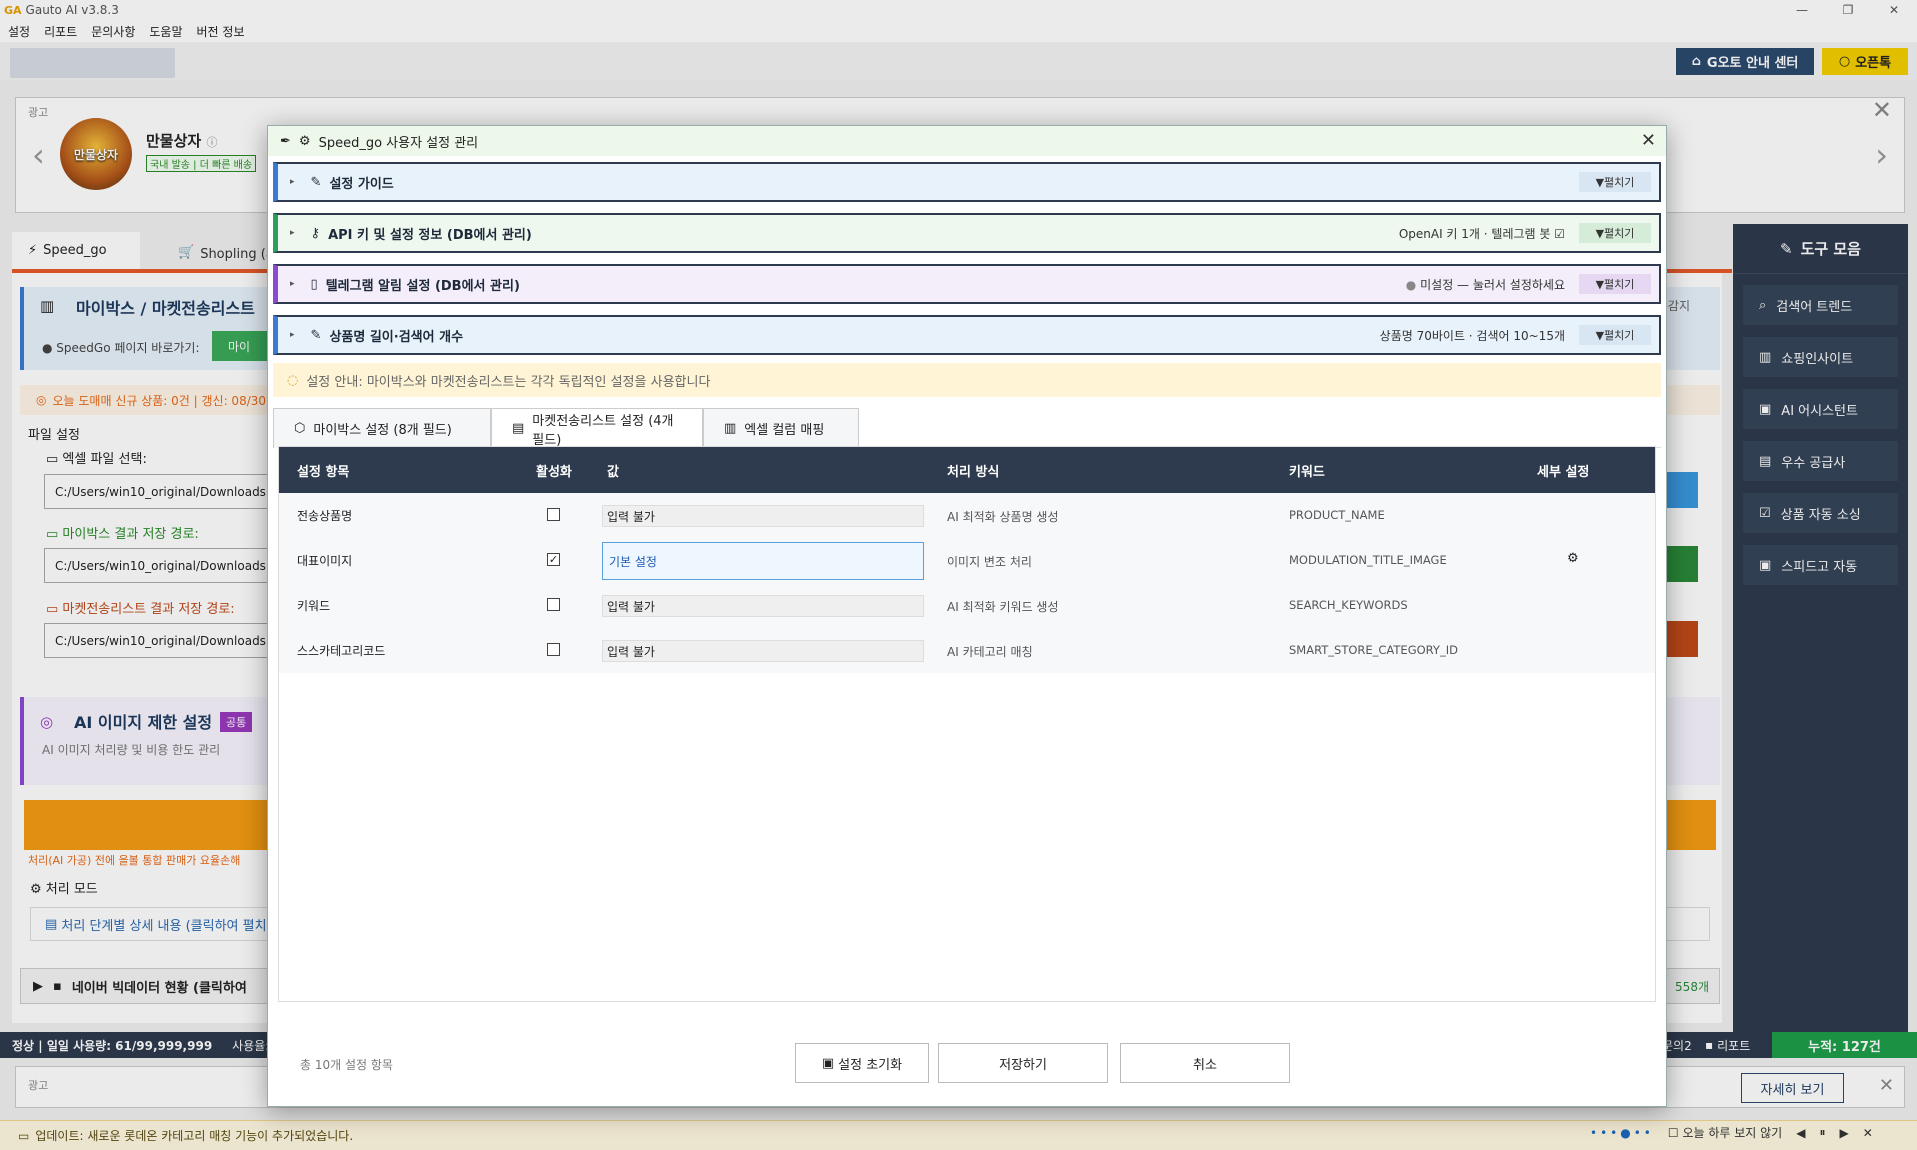 This screenshot has width=1917, height=1150. What do you see at coordinates (323, 472) in the screenshot?
I see `col-item: 설정 항목` at bounding box center [323, 472].